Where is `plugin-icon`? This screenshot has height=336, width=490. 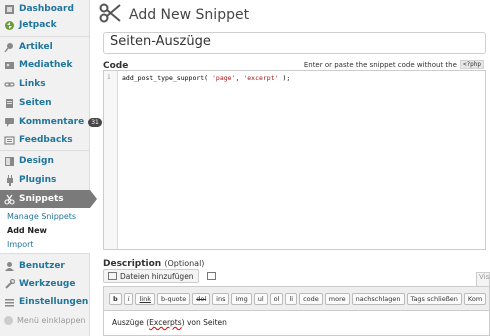
plugin-icon is located at coordinates (9, 180).